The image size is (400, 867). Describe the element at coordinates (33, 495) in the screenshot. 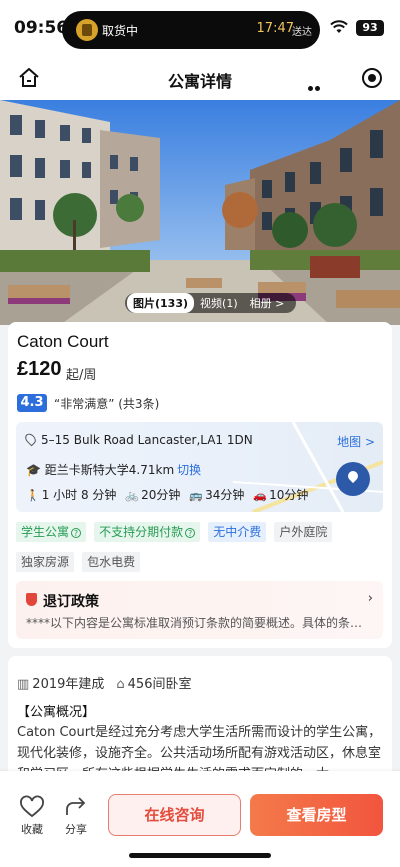

I see `walk-icon: 🚶` at that location.